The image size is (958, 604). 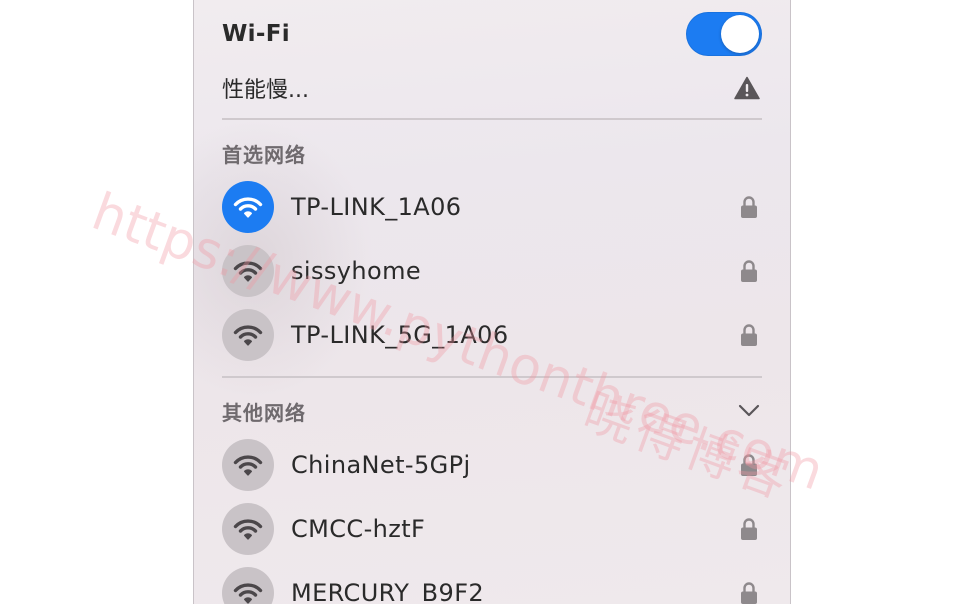 I want to click on toggle-knob, so click(x=740, y=34).